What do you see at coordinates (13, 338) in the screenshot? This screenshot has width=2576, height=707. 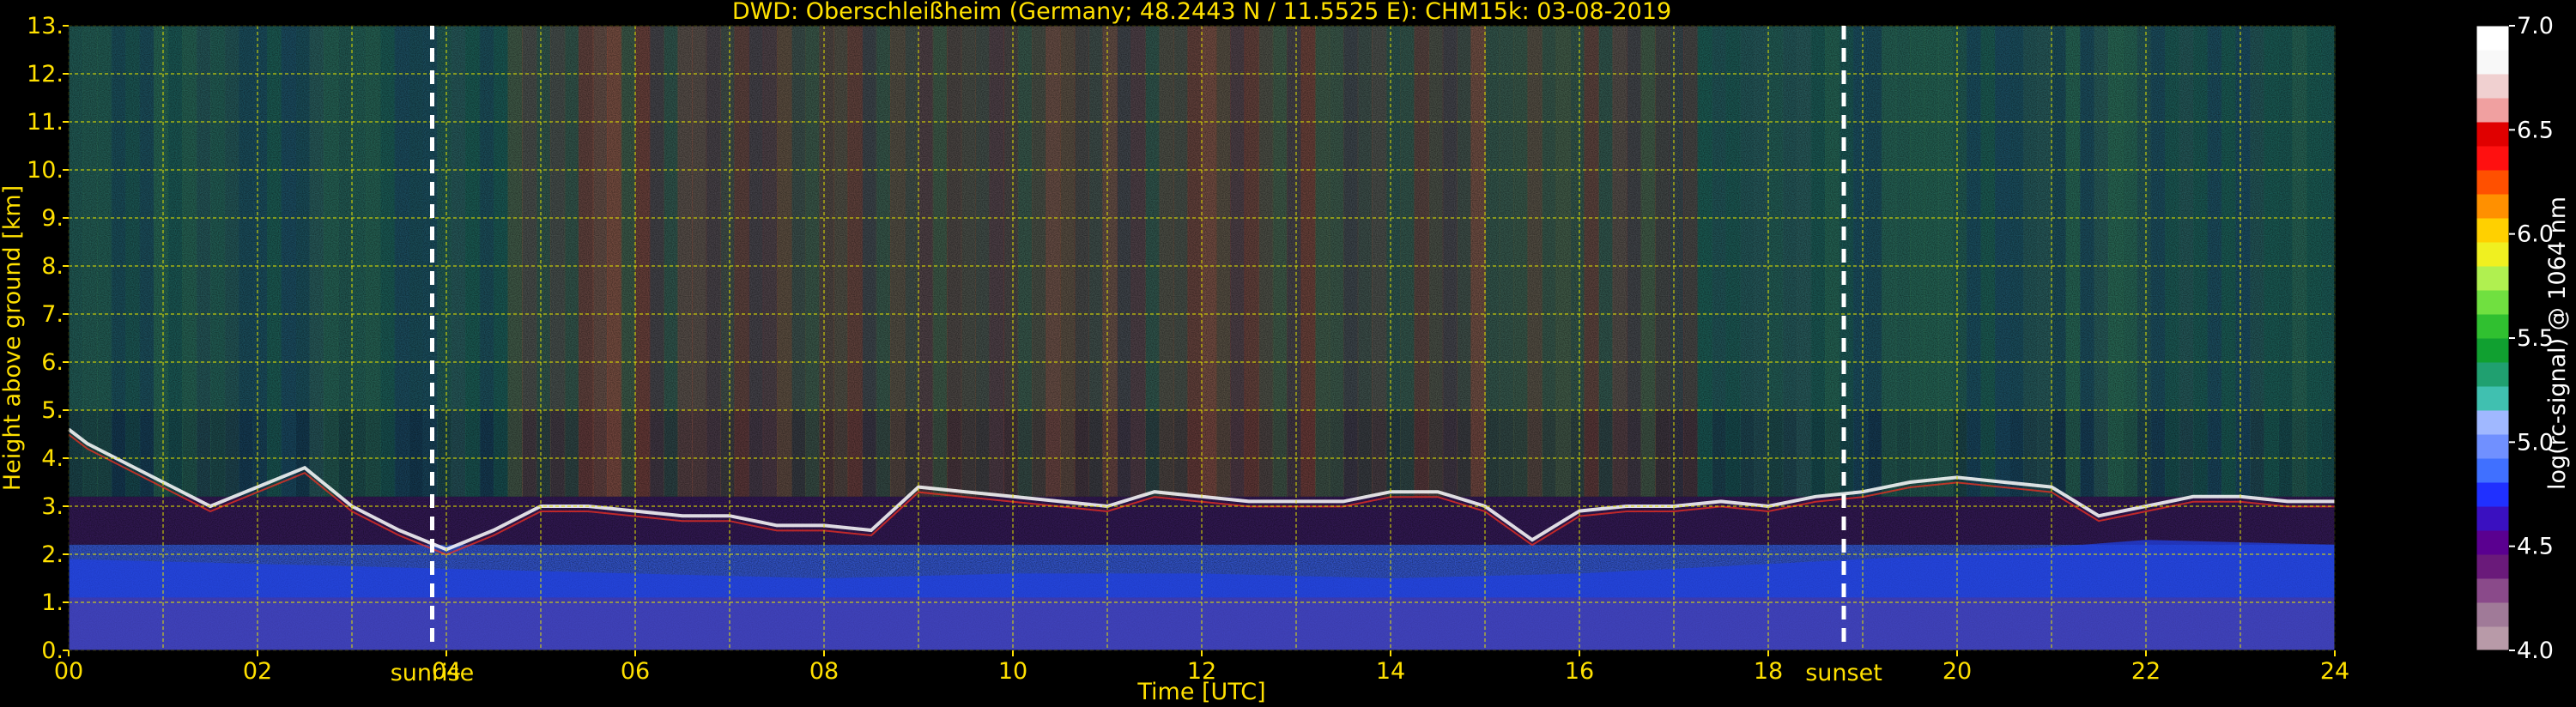 I see `y-axis-label: Height above ground [km]` at bounding box center [13, 338].